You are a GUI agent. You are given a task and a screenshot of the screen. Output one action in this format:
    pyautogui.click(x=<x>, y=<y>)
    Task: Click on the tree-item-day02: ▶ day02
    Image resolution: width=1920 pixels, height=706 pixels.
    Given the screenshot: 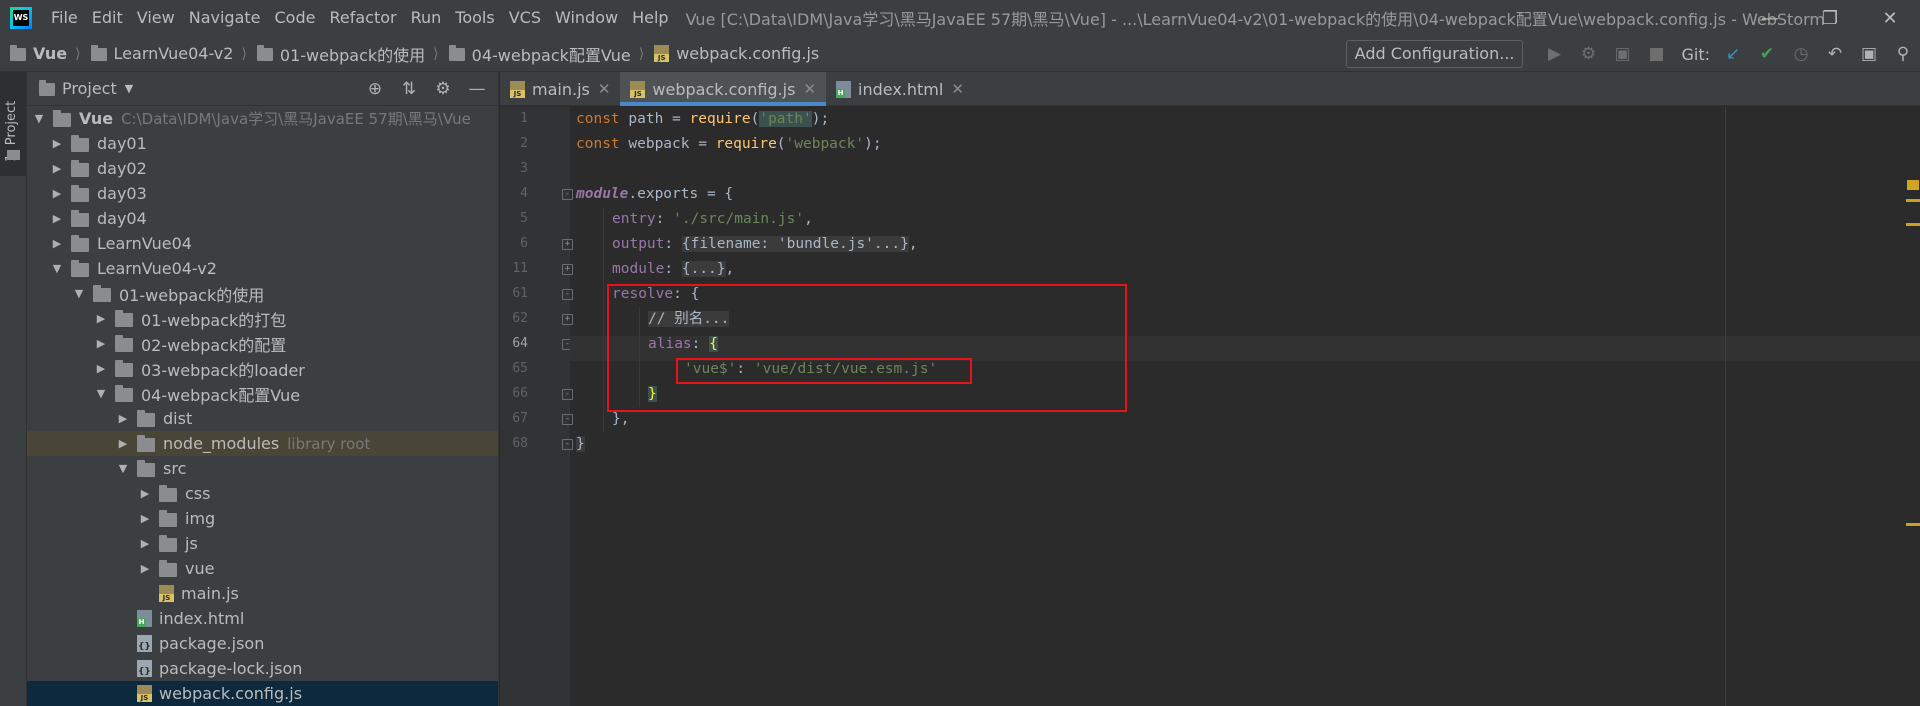 What is the action you would take?
    pyautogui.click(x=262, y=168)
    